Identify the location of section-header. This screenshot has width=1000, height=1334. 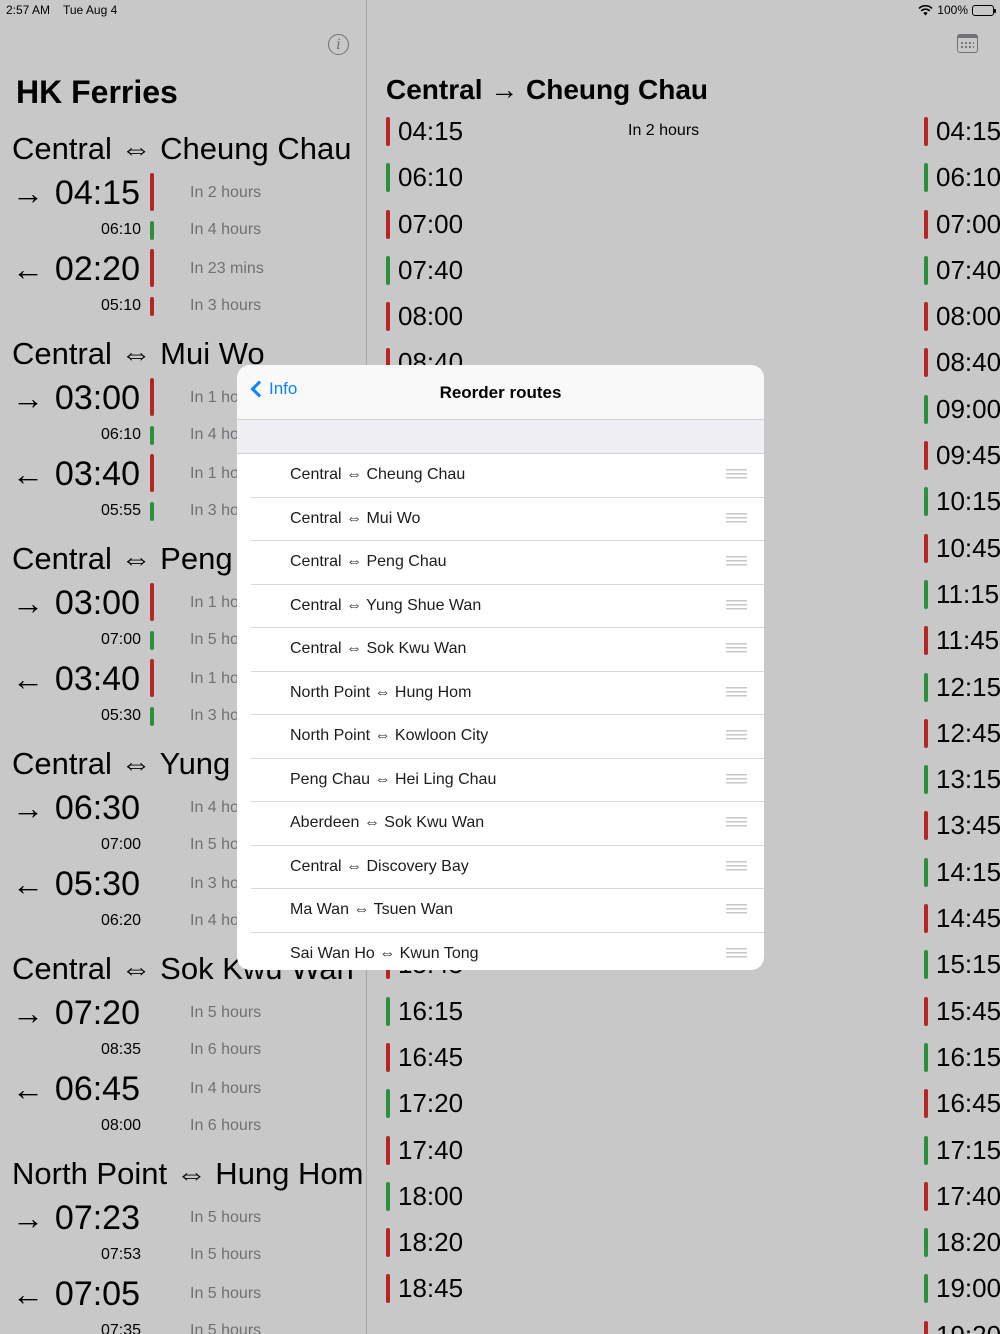
(500, 437).